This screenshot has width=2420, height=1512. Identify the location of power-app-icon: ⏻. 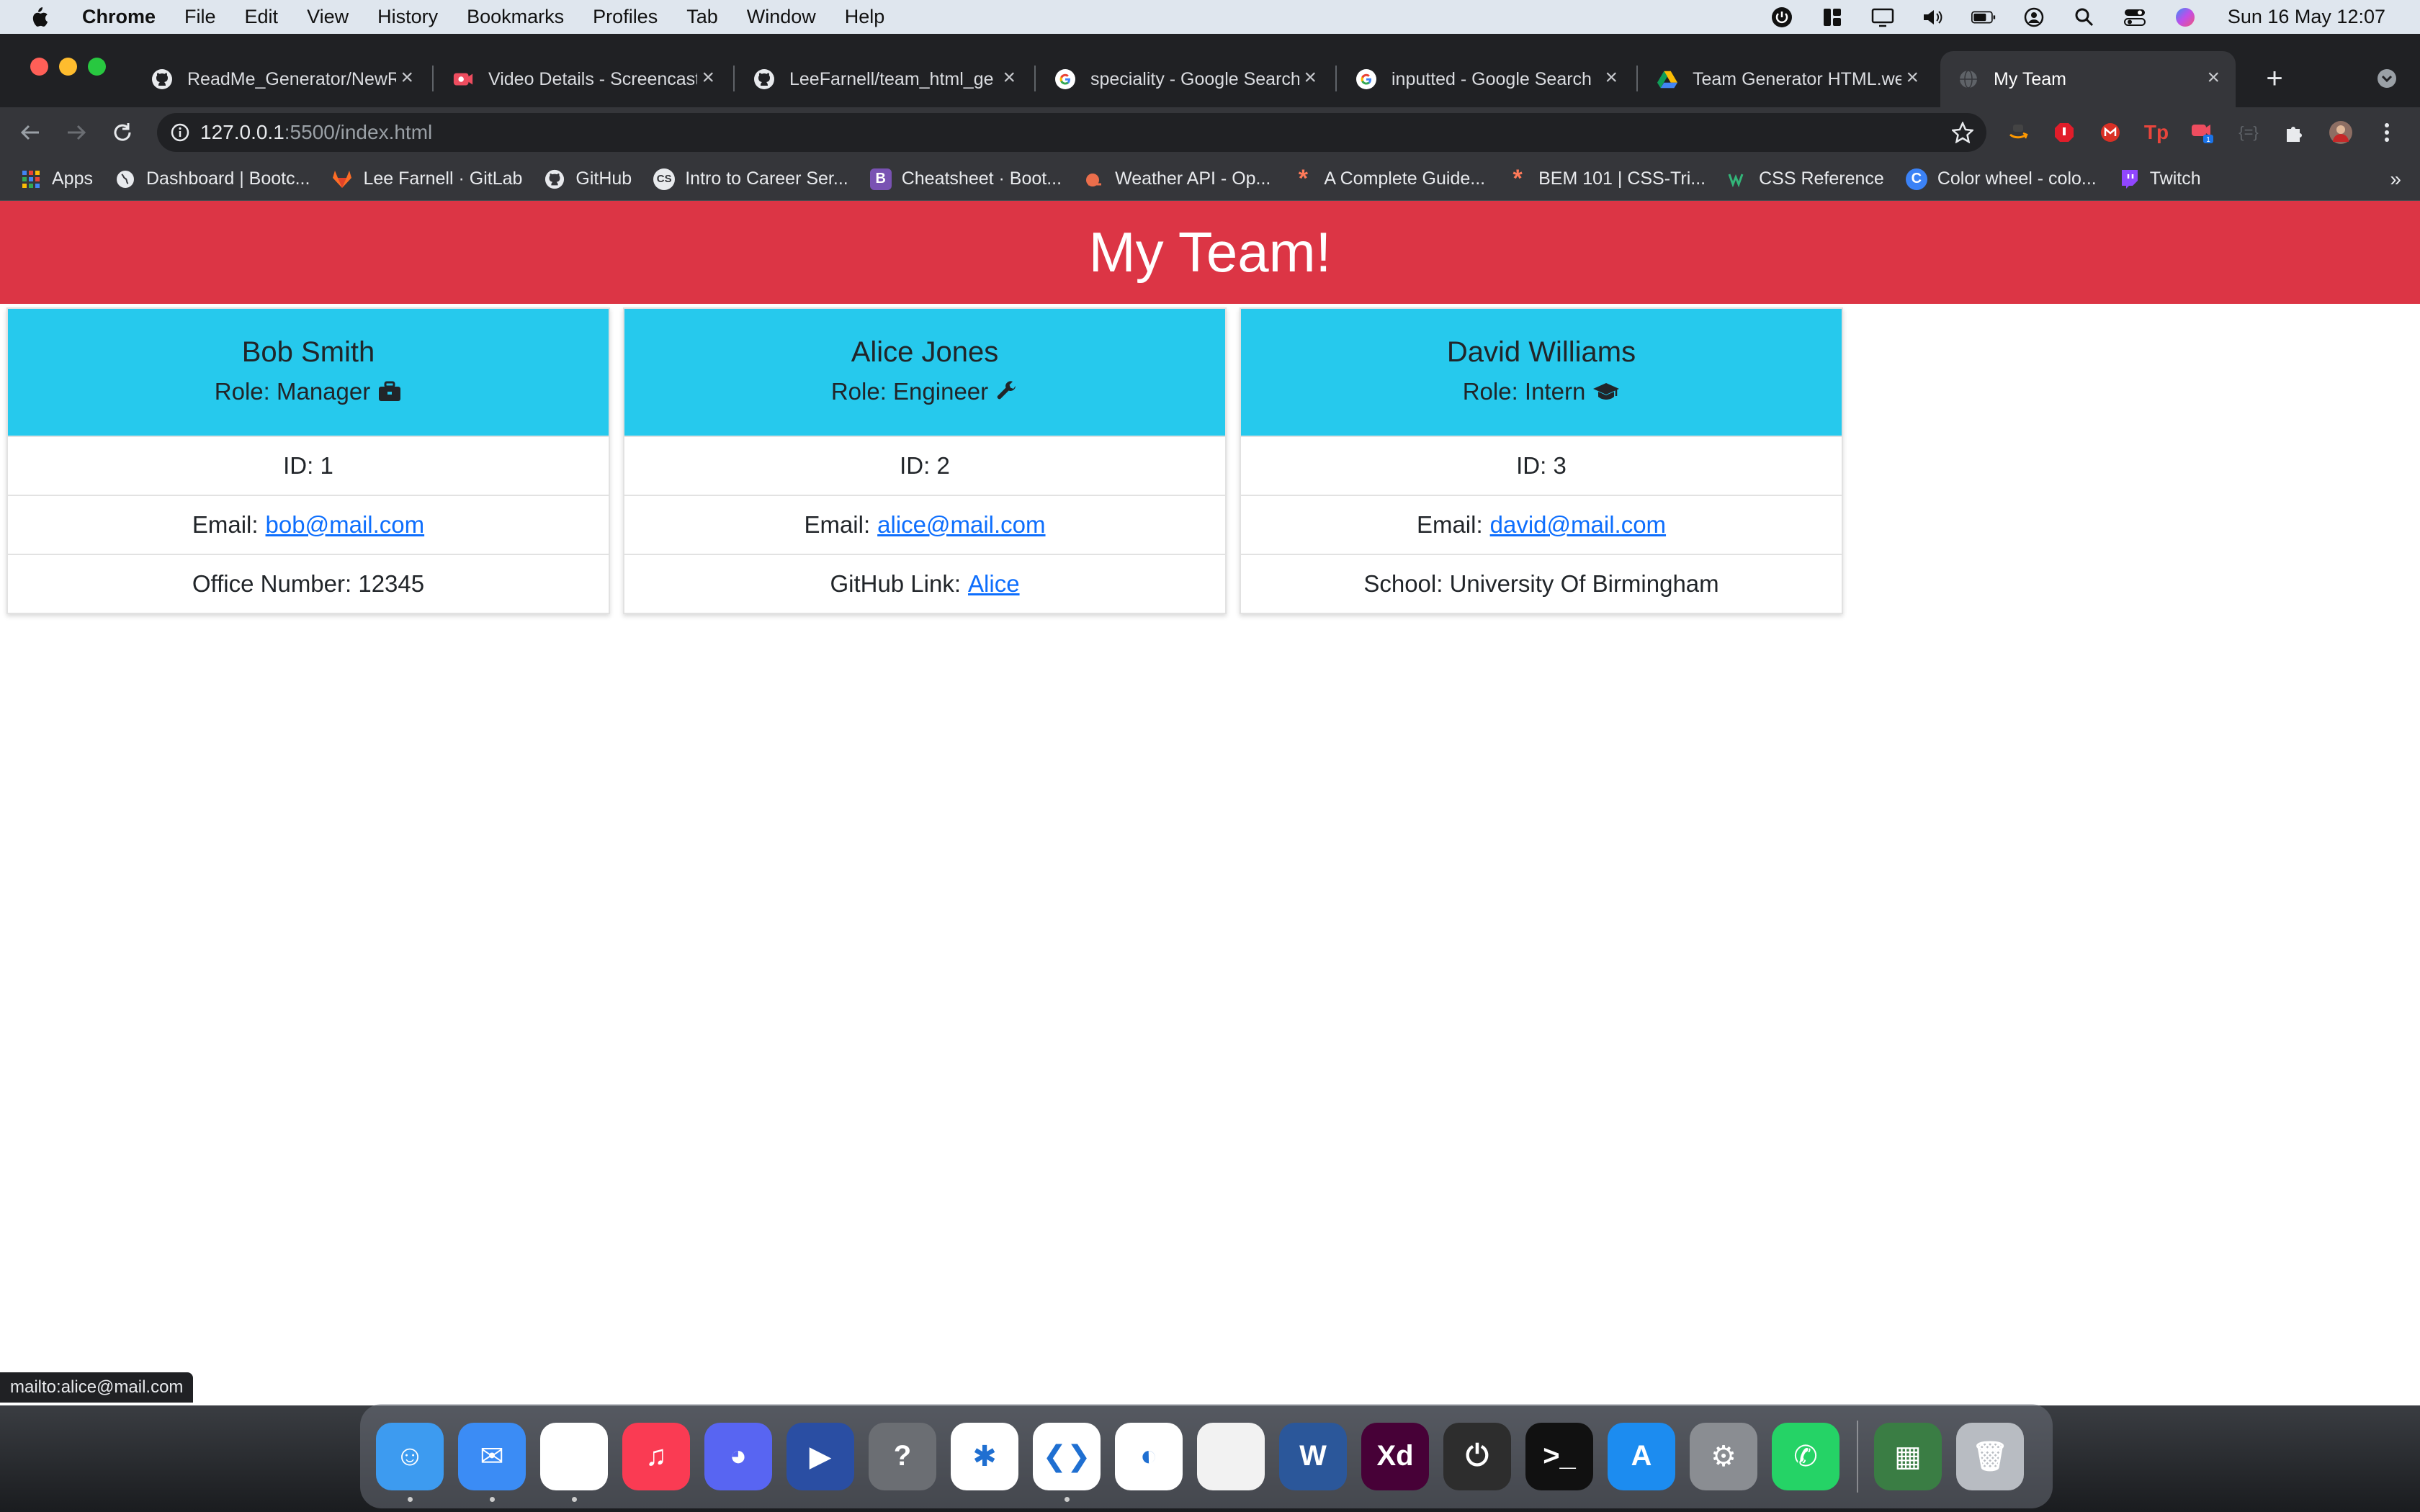
(1477, 1456).